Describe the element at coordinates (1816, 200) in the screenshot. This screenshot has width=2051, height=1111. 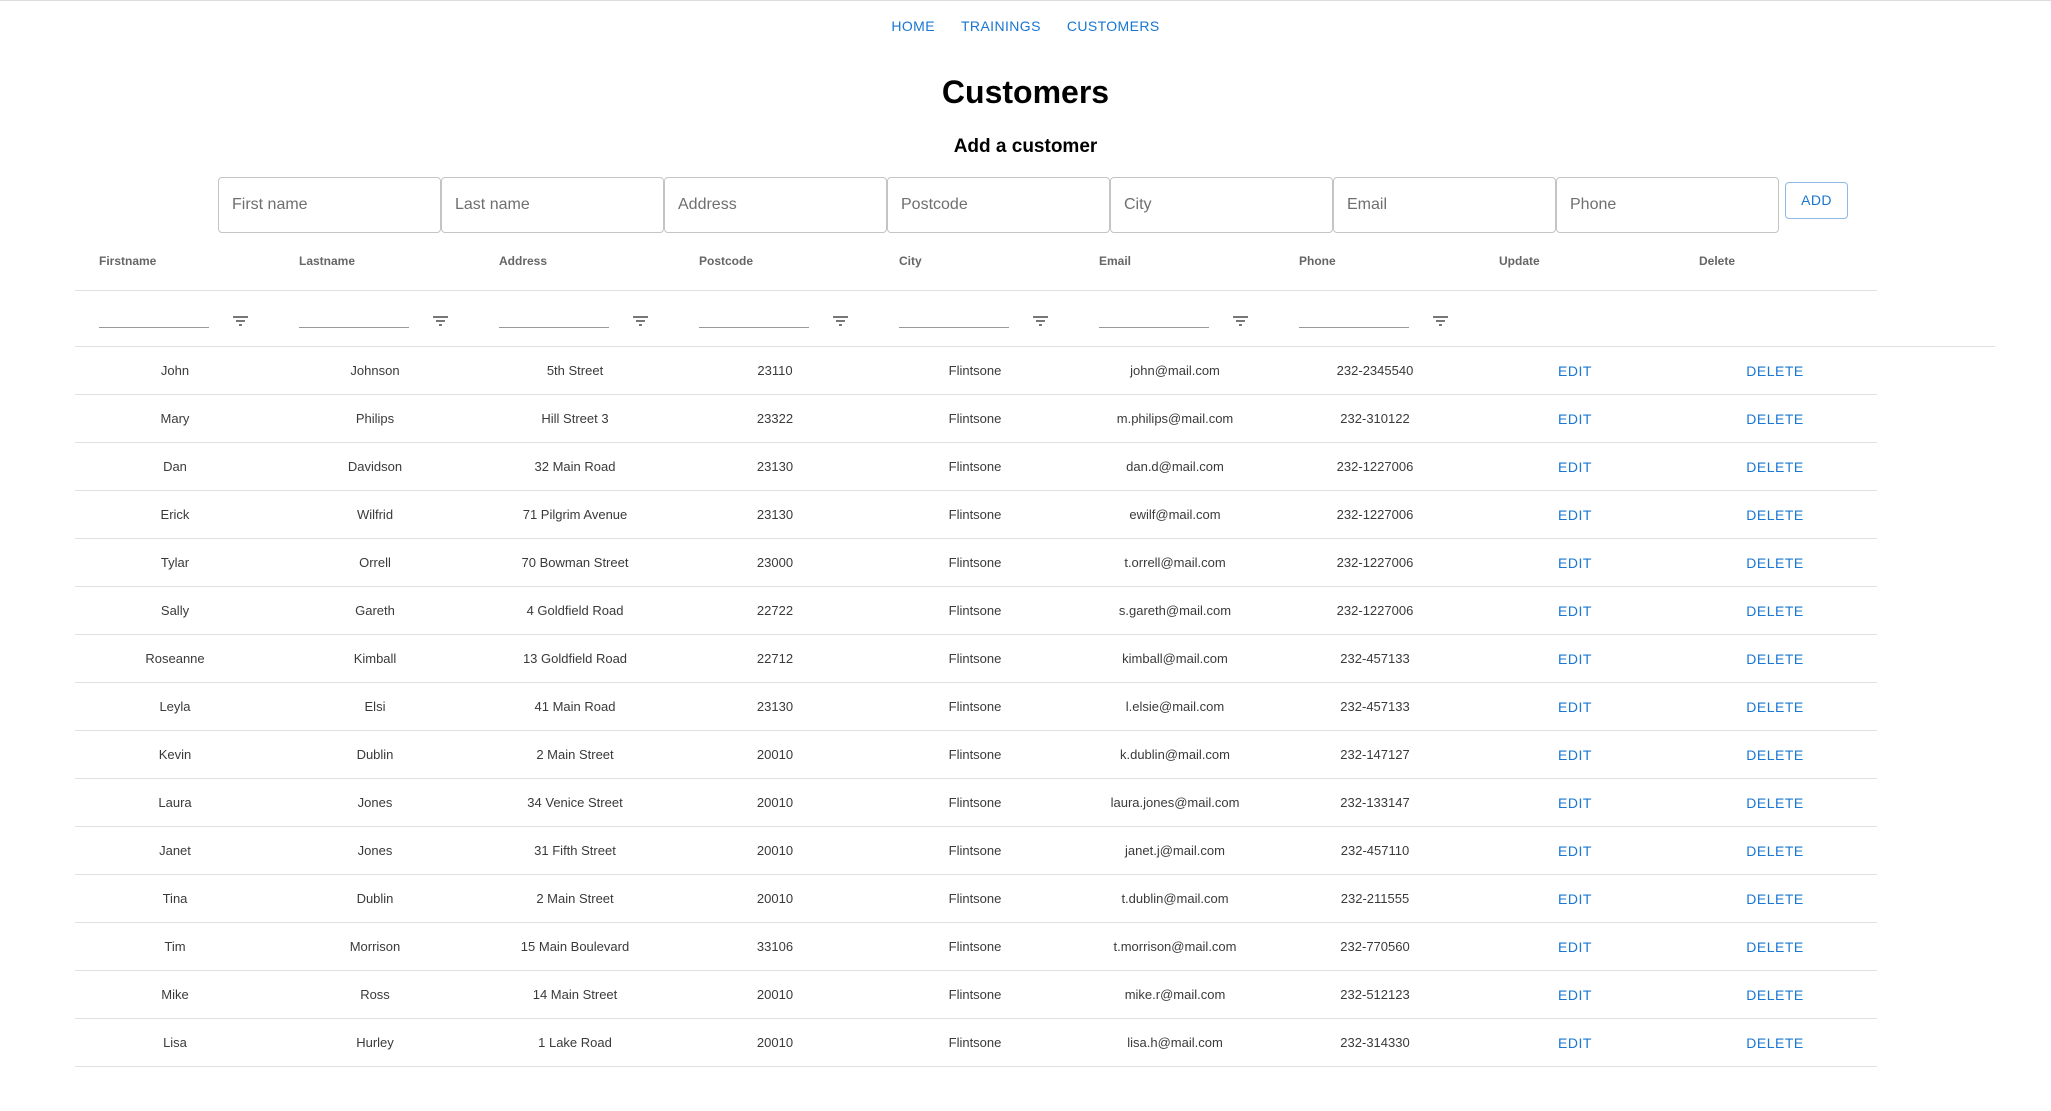
I see `add-button: ADD` at that location.